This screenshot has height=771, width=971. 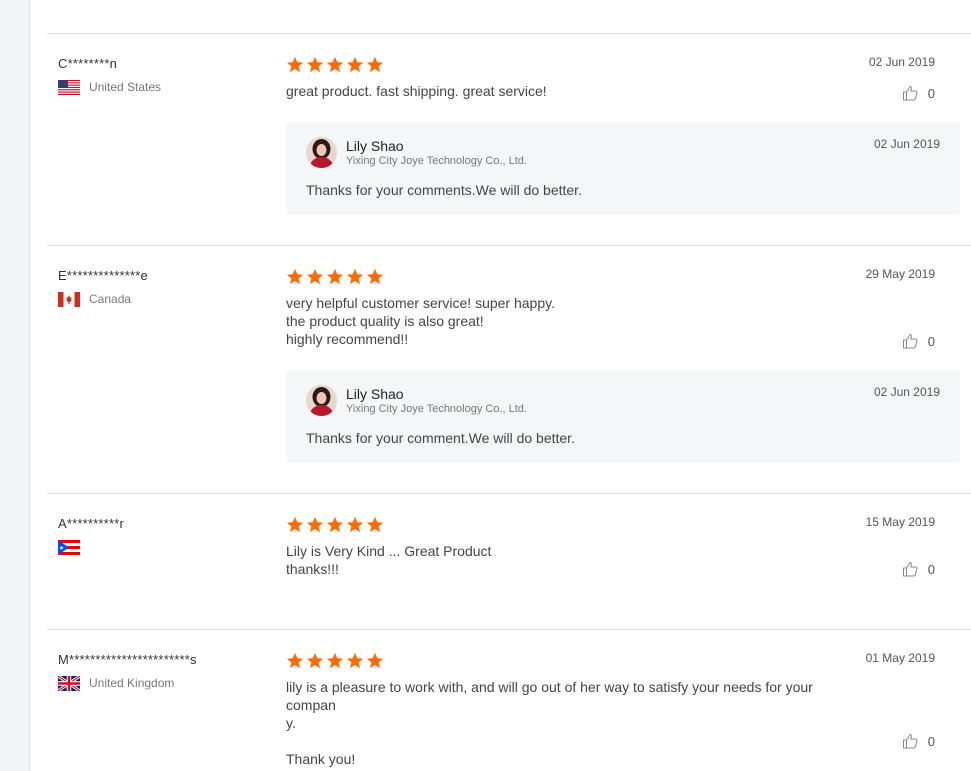 What do you see at coordinates (69, 683) in the screenshot?
I see `uk-flag-icon` at bounding box center [69, 683].